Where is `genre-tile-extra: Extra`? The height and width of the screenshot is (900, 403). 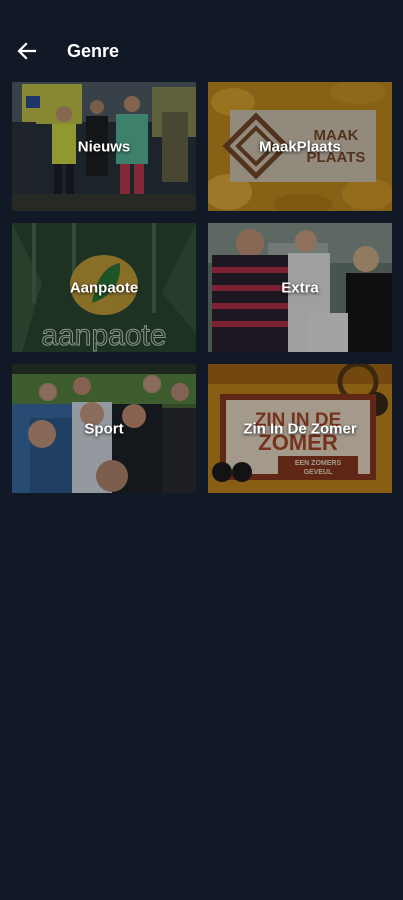
genre-tile-extra: Extra is located at coordinates (300, 287).